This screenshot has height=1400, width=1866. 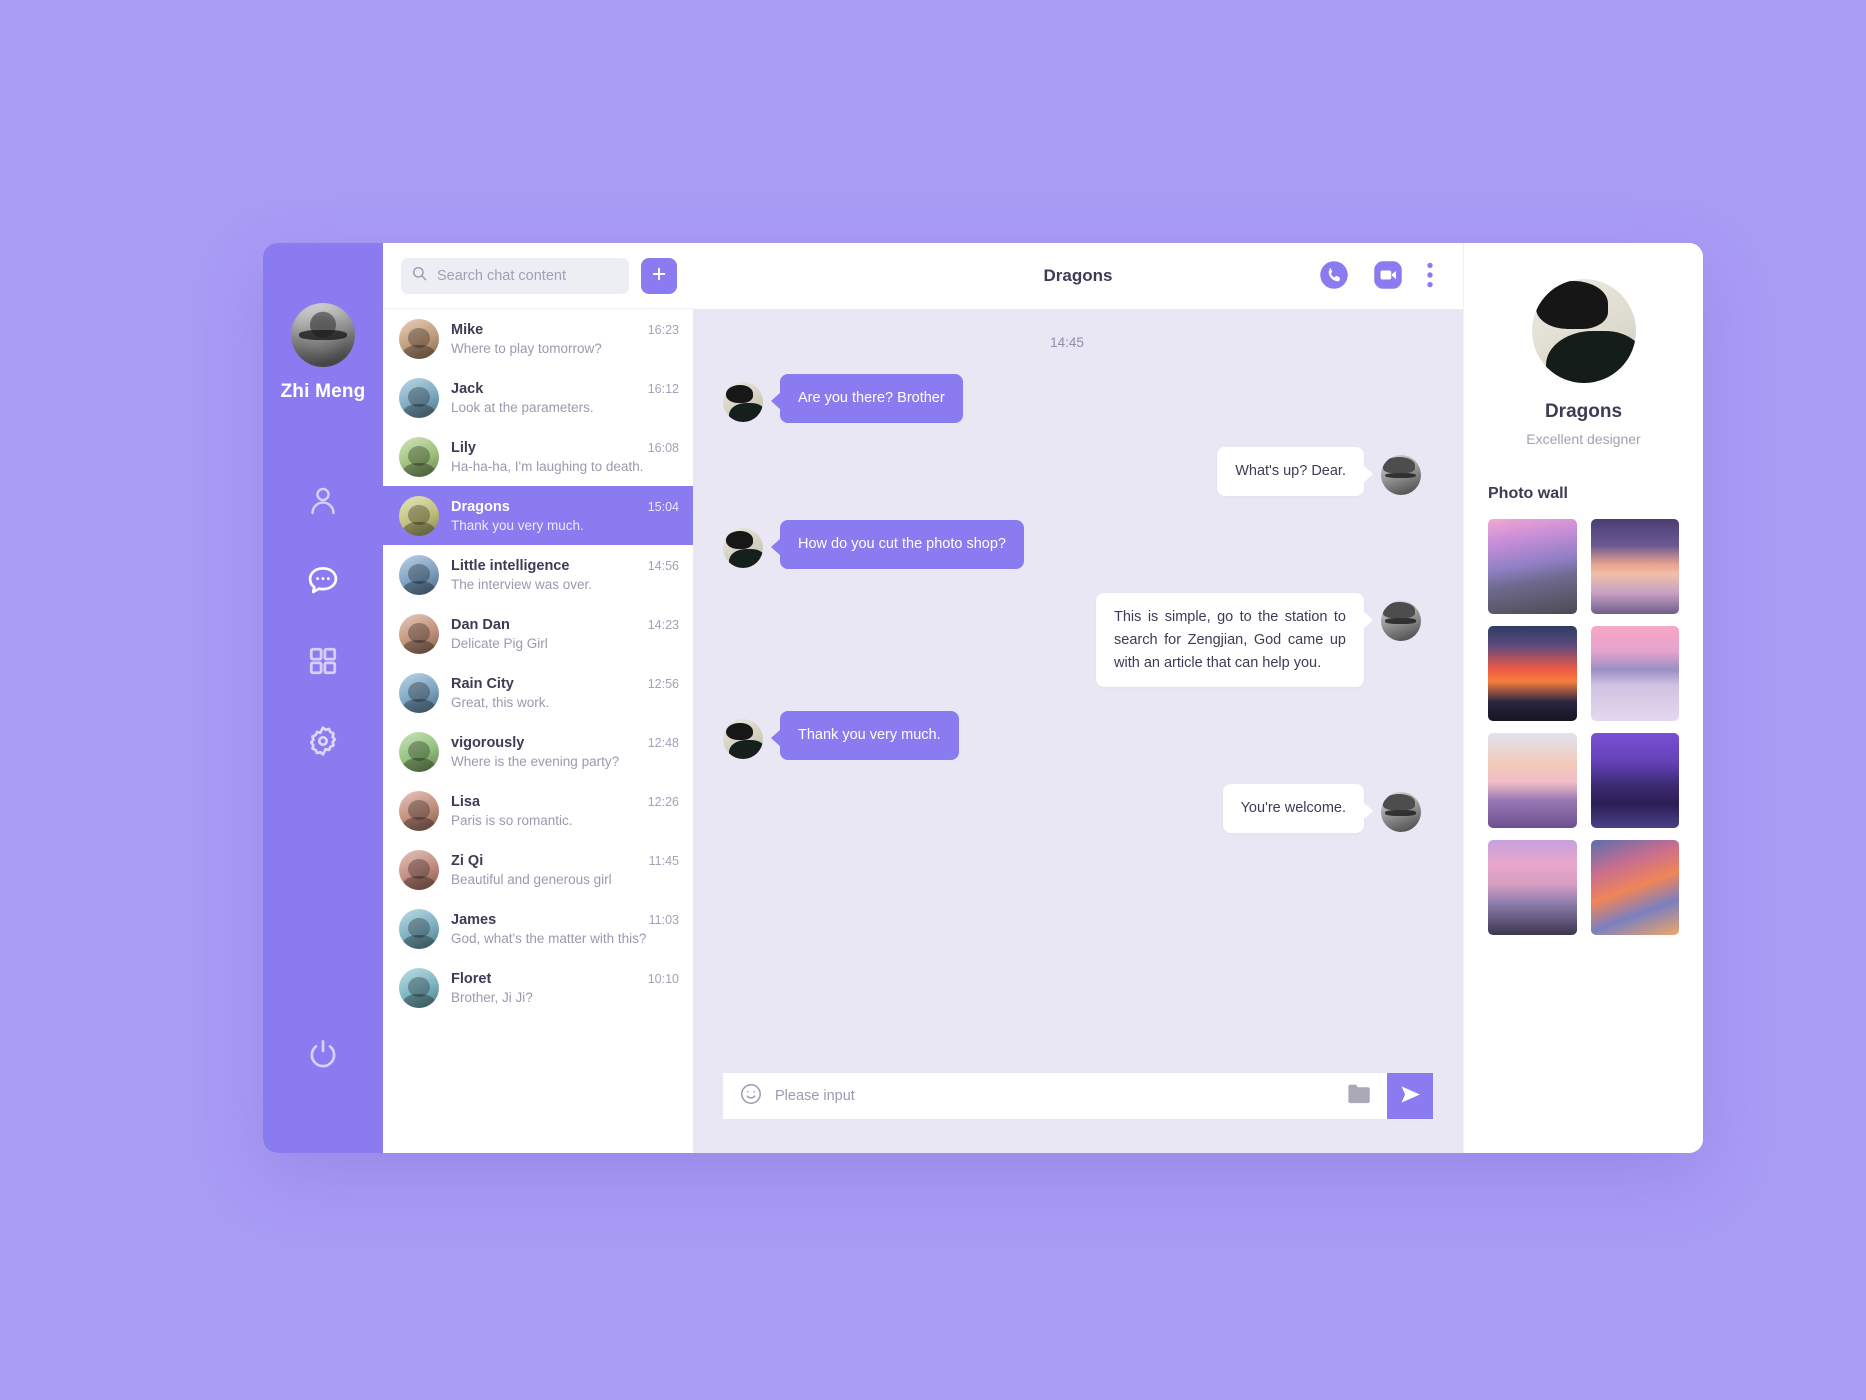 I want to click on chat-list-item-time: 14:23, so click(x=663, y=624).